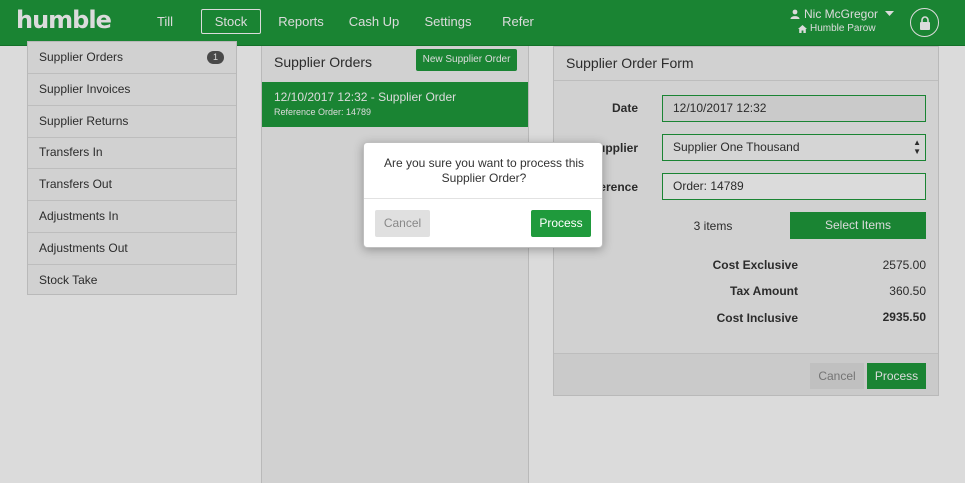 Image resolution: width=965 pixels, height=483 pixels. What do you see at coordinates (561, 223) in the screenshot?
I see `dialog-process-button: Process` at bounding box center [561, 223].